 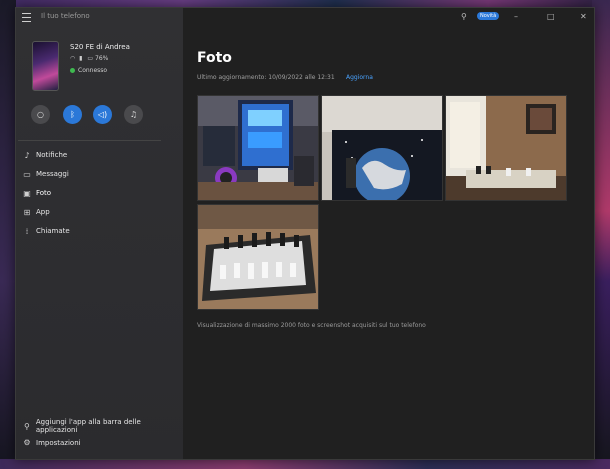 I want to click on sidebar-item-label: App, so click(x=43, y=212).